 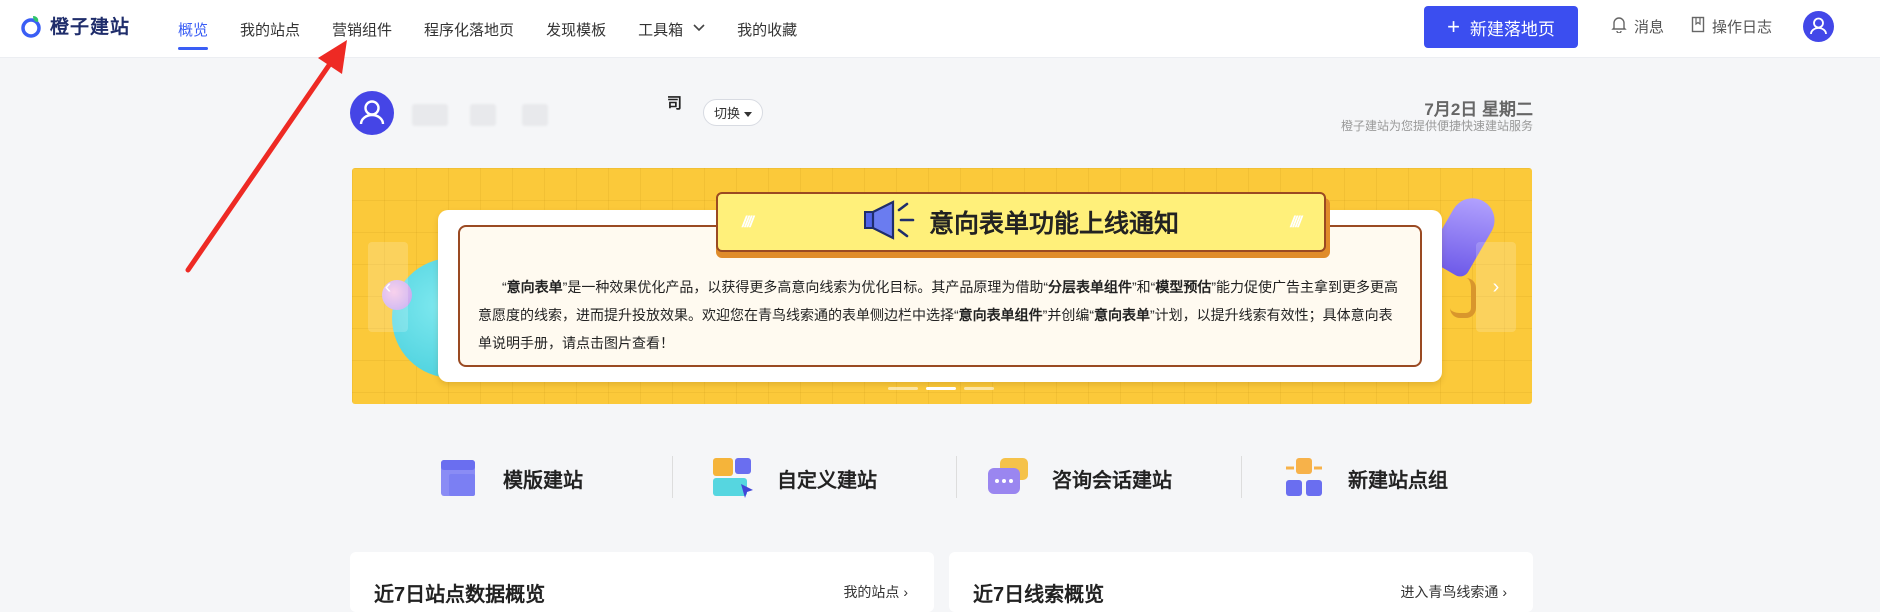 I want to click on messages-button: 消息, so click(x=1637, y=26).